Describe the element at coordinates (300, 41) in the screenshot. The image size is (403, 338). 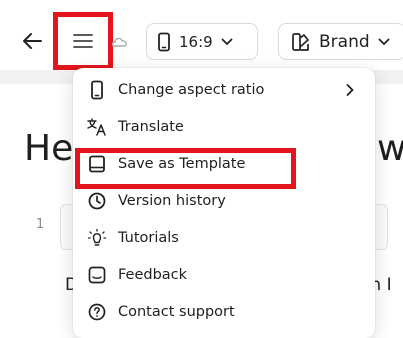
I see `brand-kit-icon` at that location.